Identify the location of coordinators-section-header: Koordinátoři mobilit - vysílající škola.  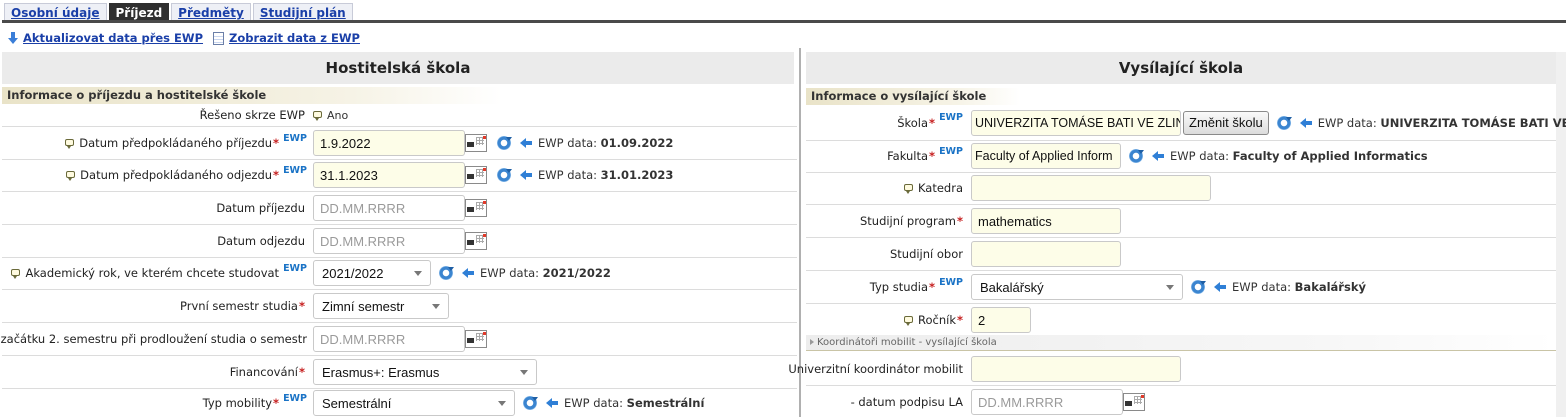
(1181, 342).